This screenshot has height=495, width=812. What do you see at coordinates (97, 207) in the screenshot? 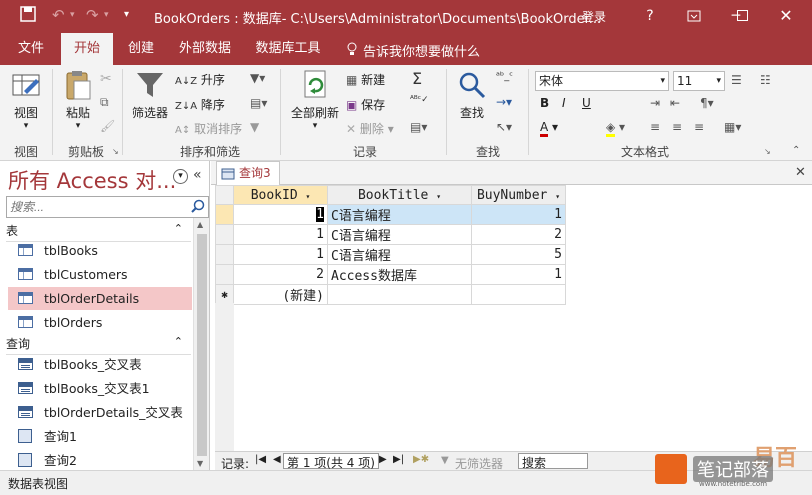
I see `nav-search-input` at bounding box center [97, 207].